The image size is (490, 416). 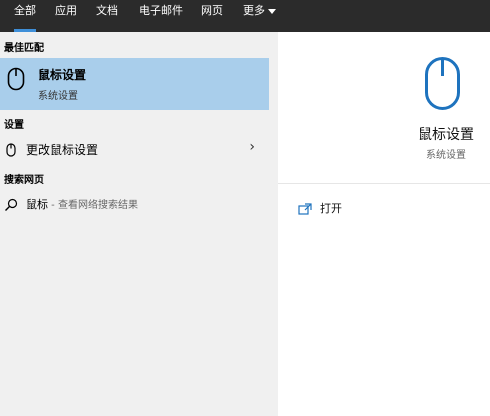 What do you see at coordinates (24, 180) in the screenshot?
I see `web-header: 搜索网页` at bounding box center [24, 180].